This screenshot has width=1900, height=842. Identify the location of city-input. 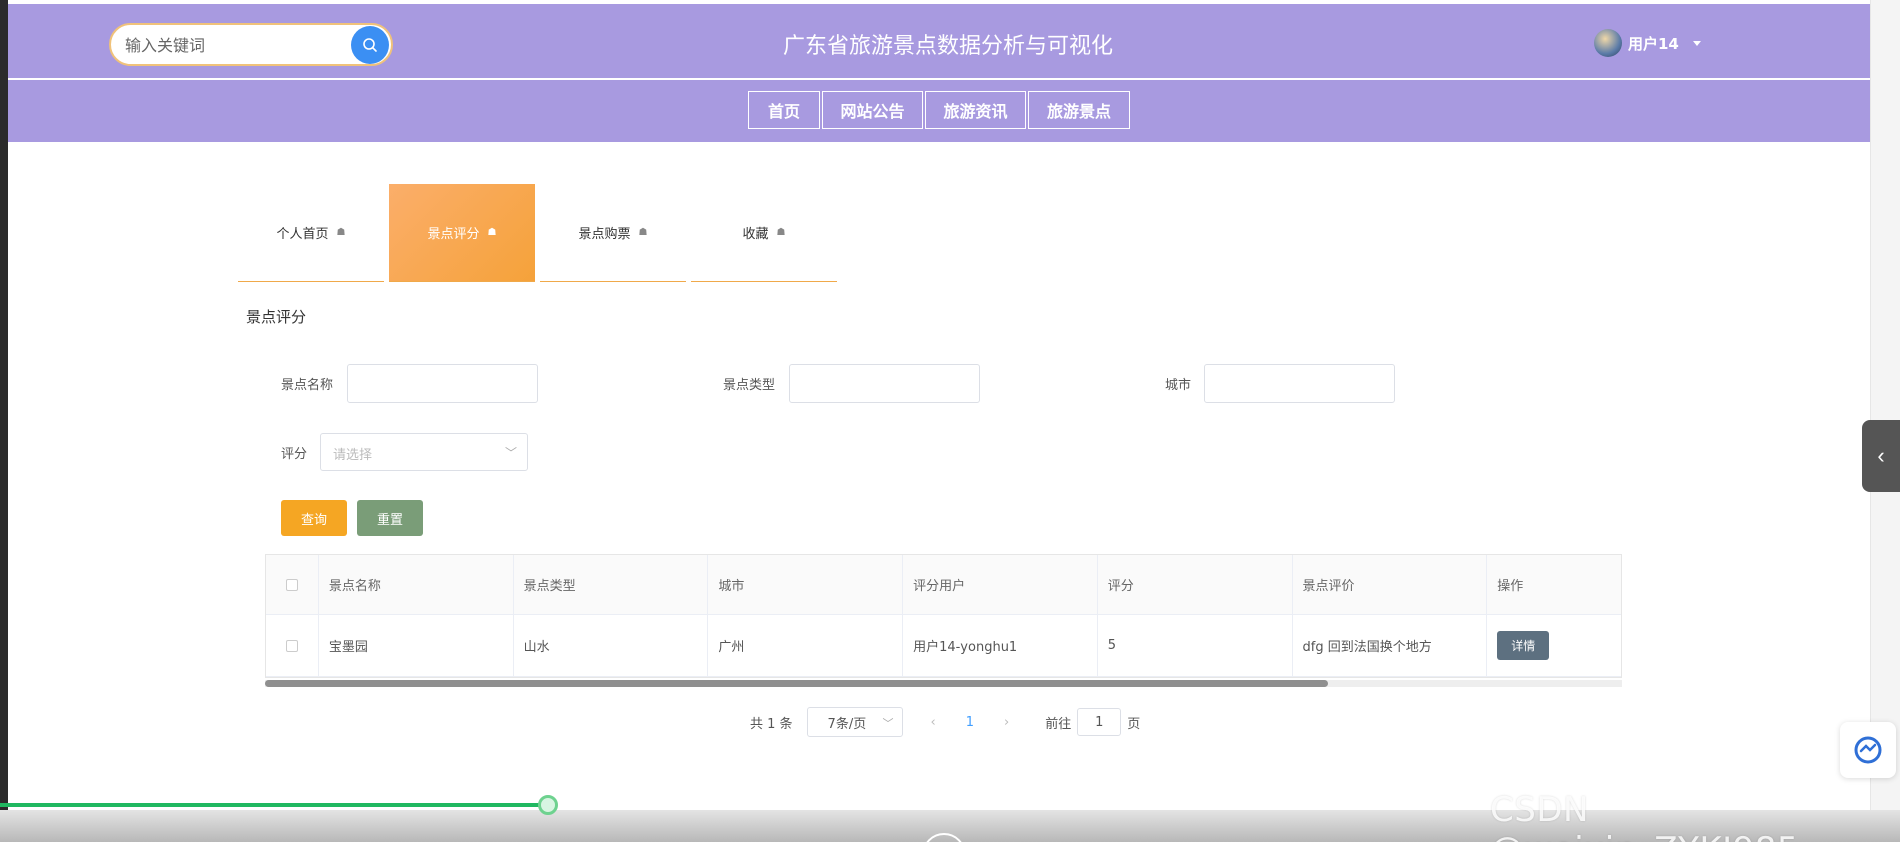
(1299, 383).